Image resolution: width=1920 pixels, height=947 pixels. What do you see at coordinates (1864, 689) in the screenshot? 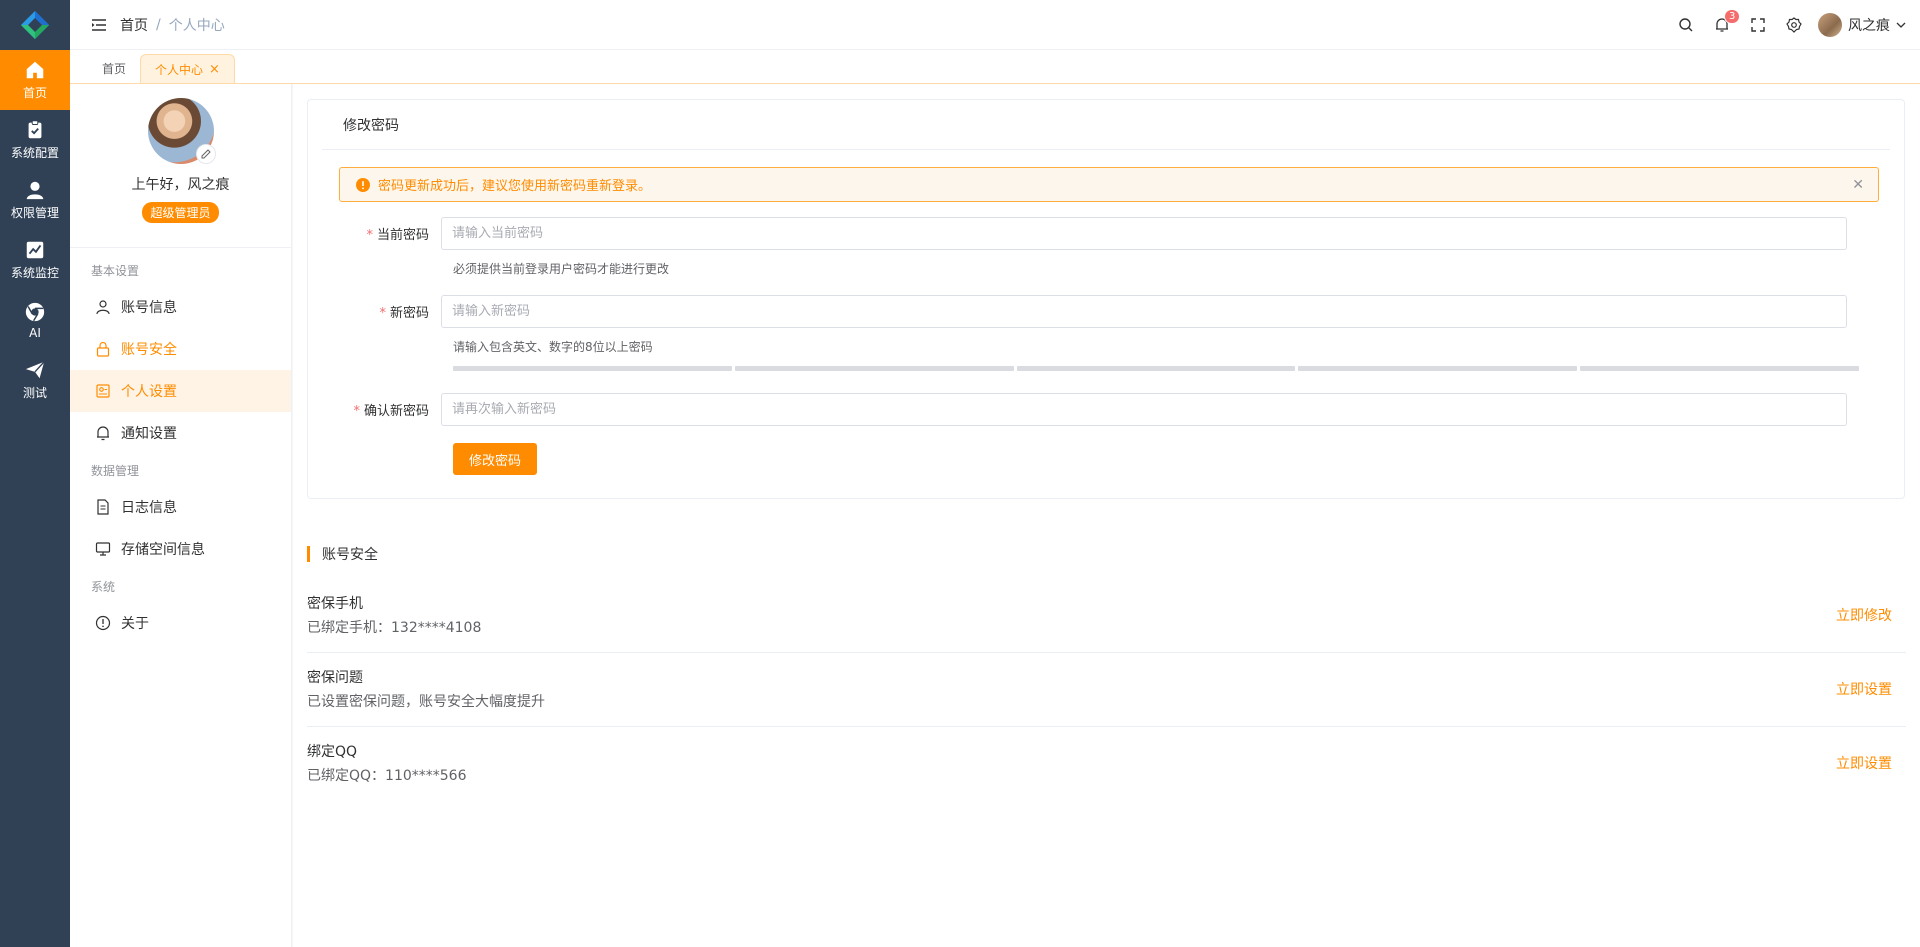
I see `set-question-link: 立即设置` at bounding box center [1864, 689].